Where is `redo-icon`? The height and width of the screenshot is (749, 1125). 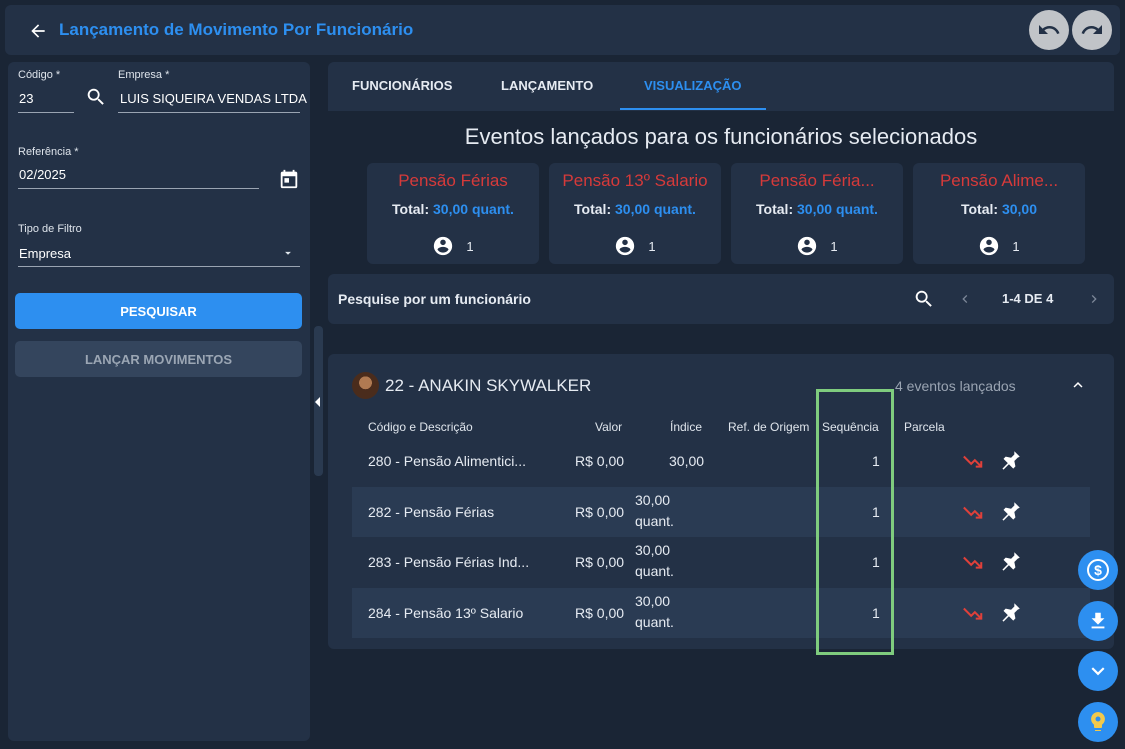
redo-icon is located at coordinates (1091, 29).